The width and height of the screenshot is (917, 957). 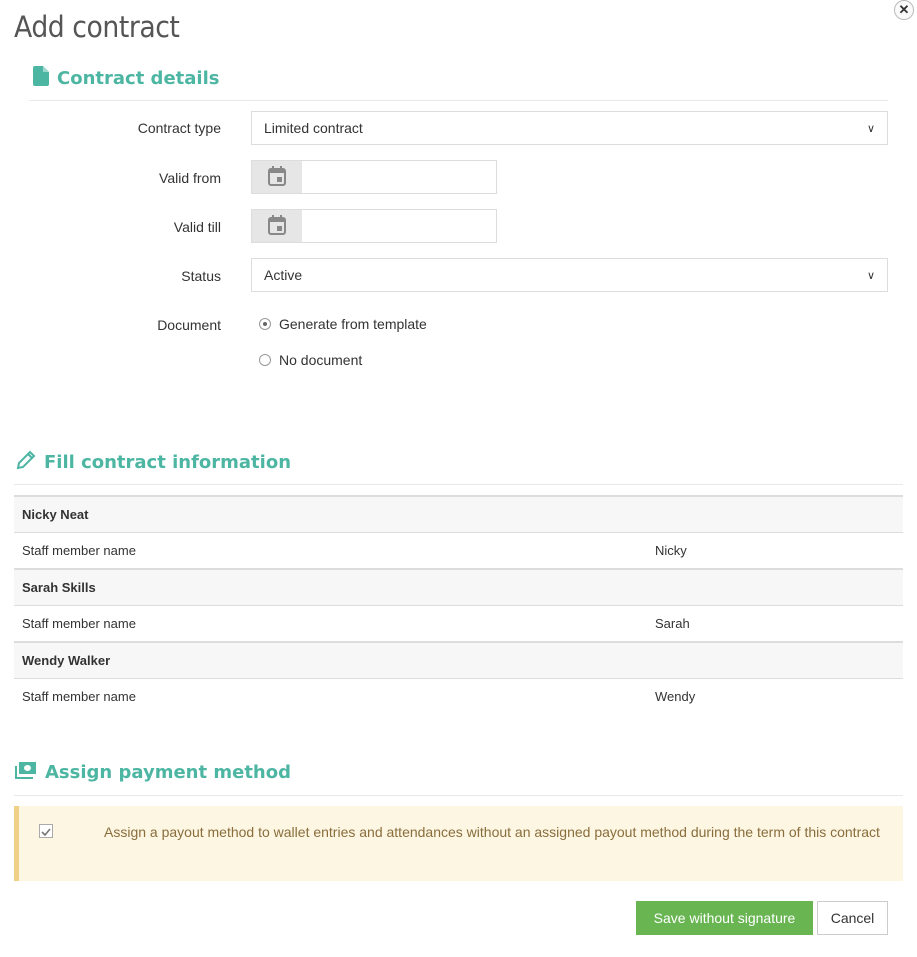 I want to click on dialog-title: Add contract, so click(x=97, y=27).